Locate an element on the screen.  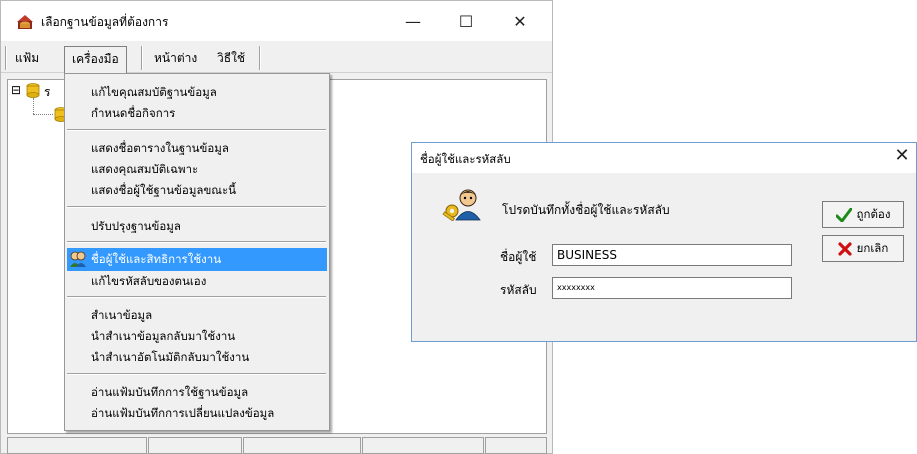
dialog-titlebar: ชื่อผู้ใช้และรหัสลับ ✕ is located at coordinates (664, 158).